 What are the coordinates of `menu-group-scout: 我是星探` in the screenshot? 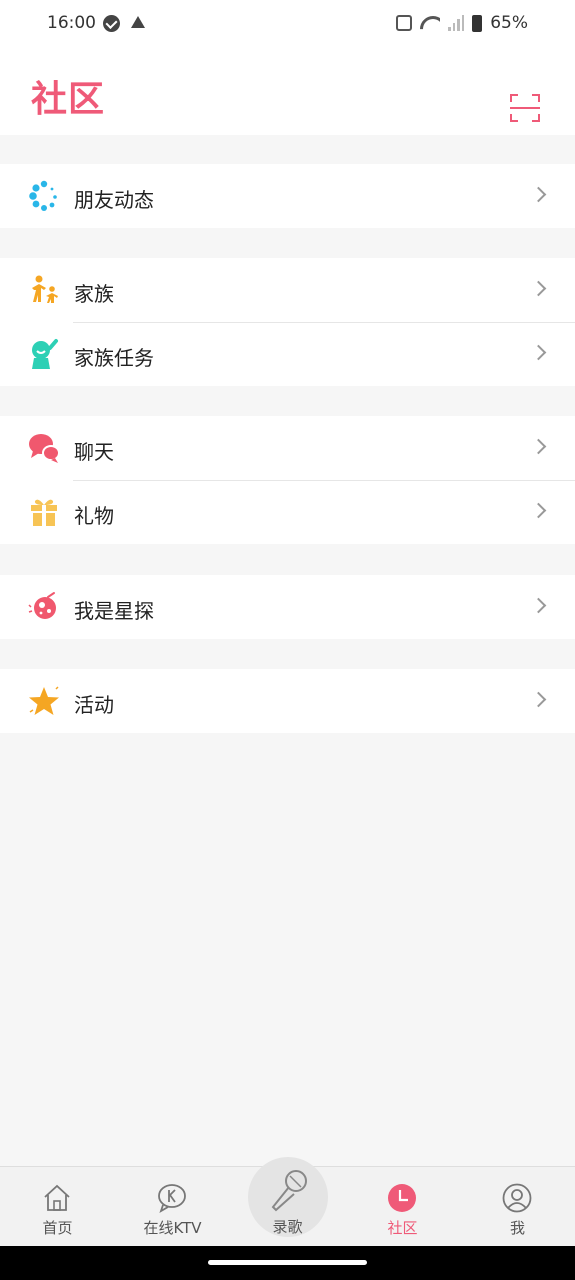 It's located at (287, 607).